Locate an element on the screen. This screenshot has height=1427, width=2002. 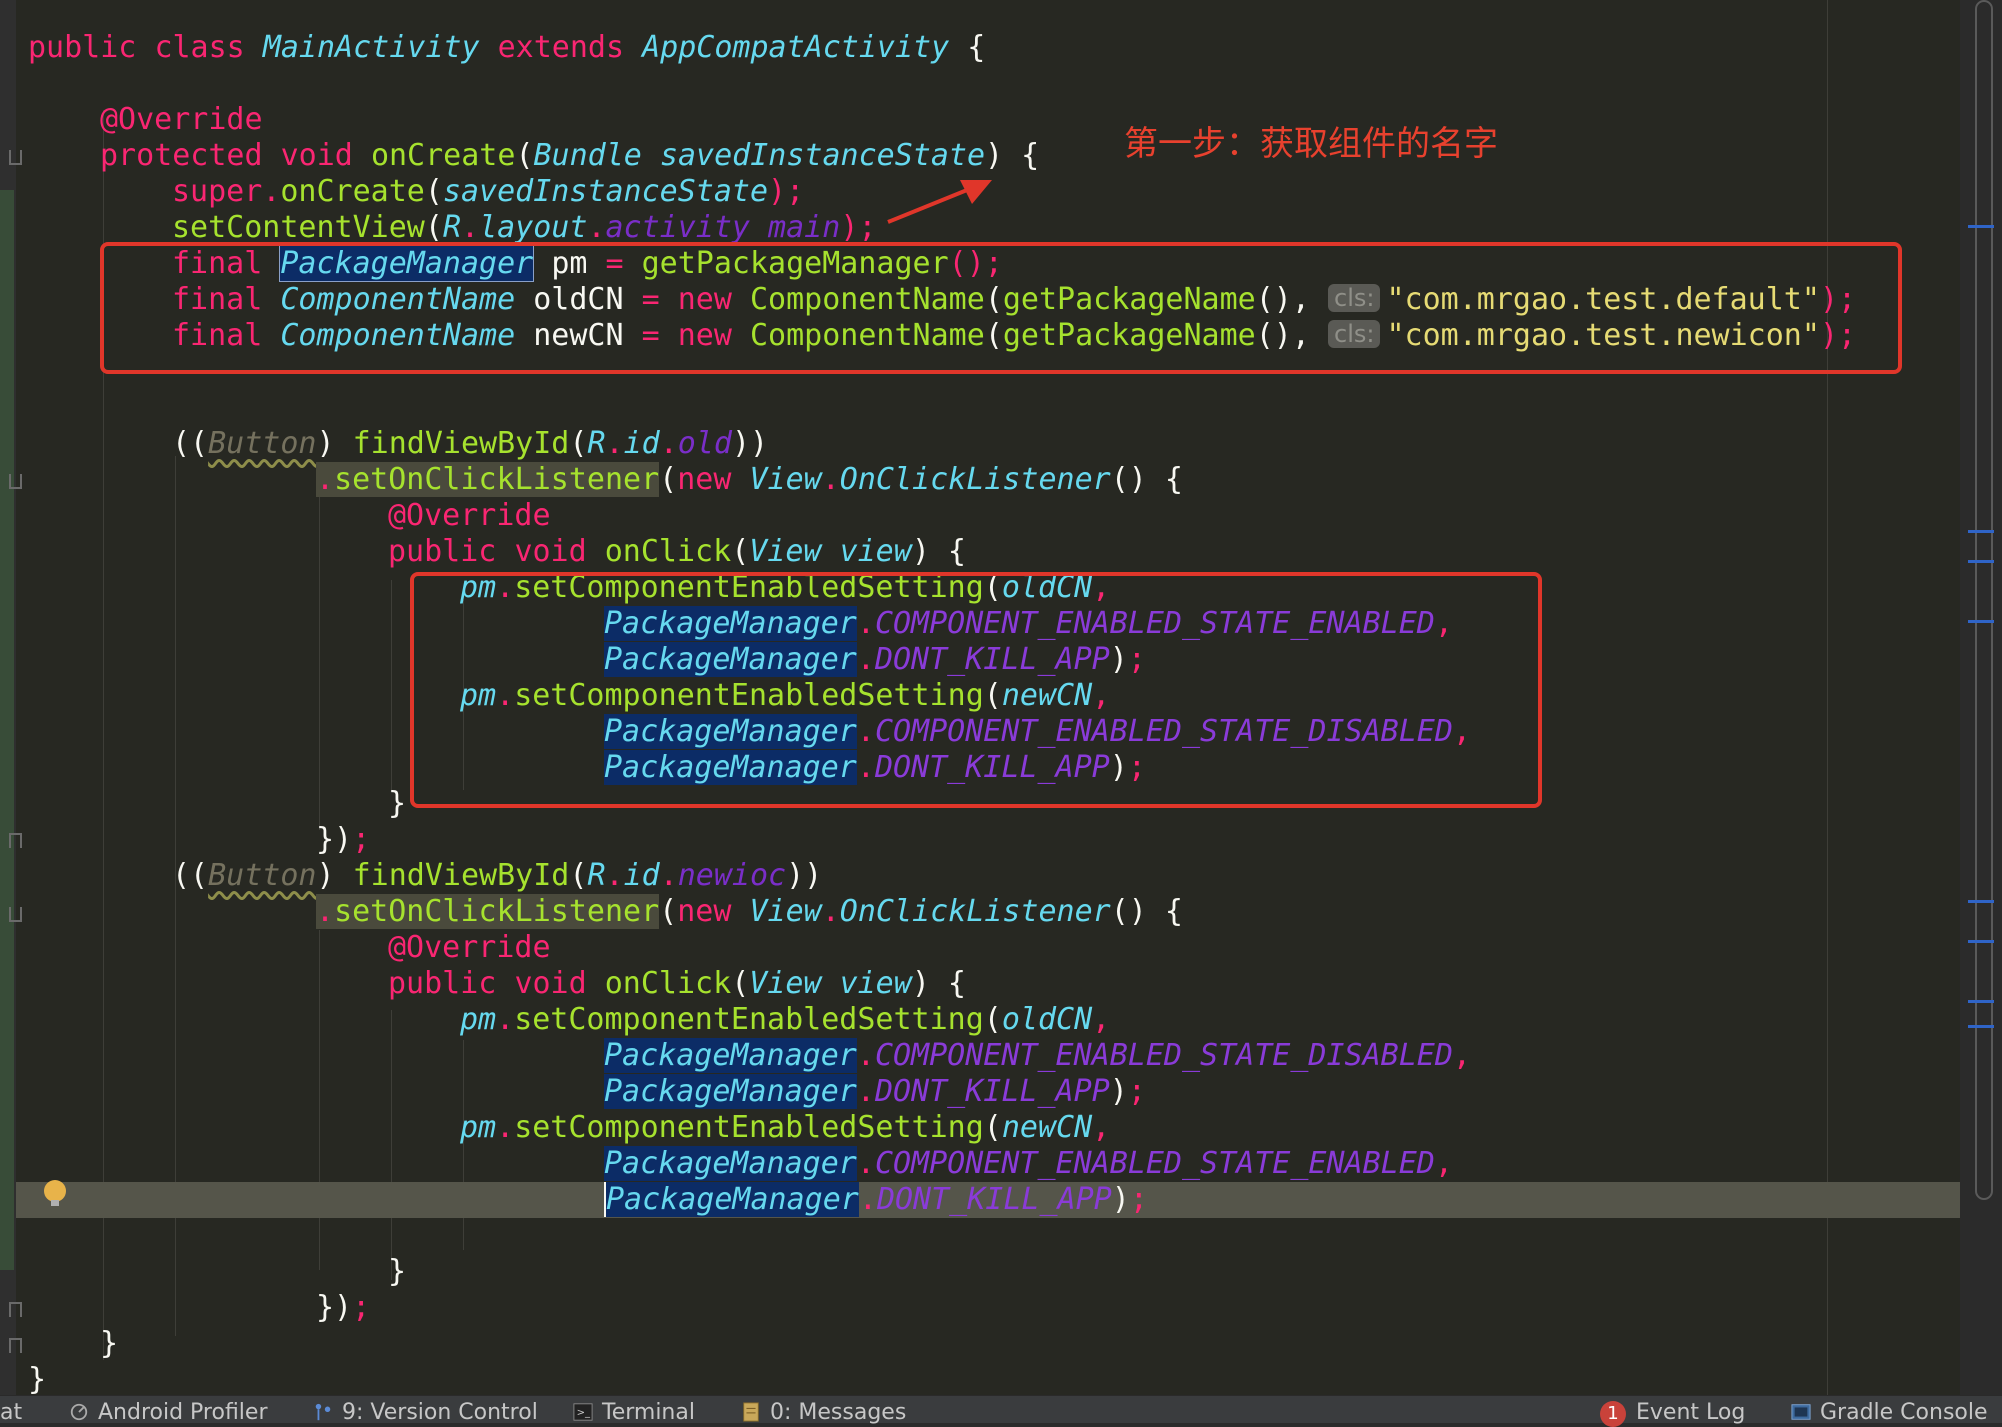
method-name: onClick is located at coordinates (668, 551).